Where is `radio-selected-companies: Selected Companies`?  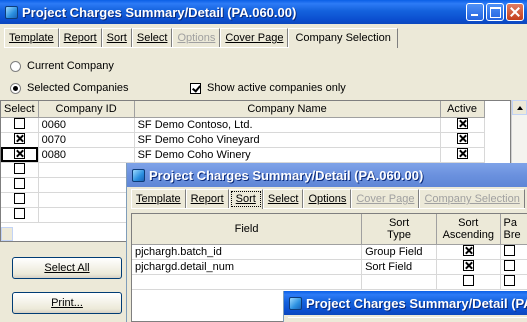 radio-selected-companies: Selected Companies is located at coordinates (69, 88).